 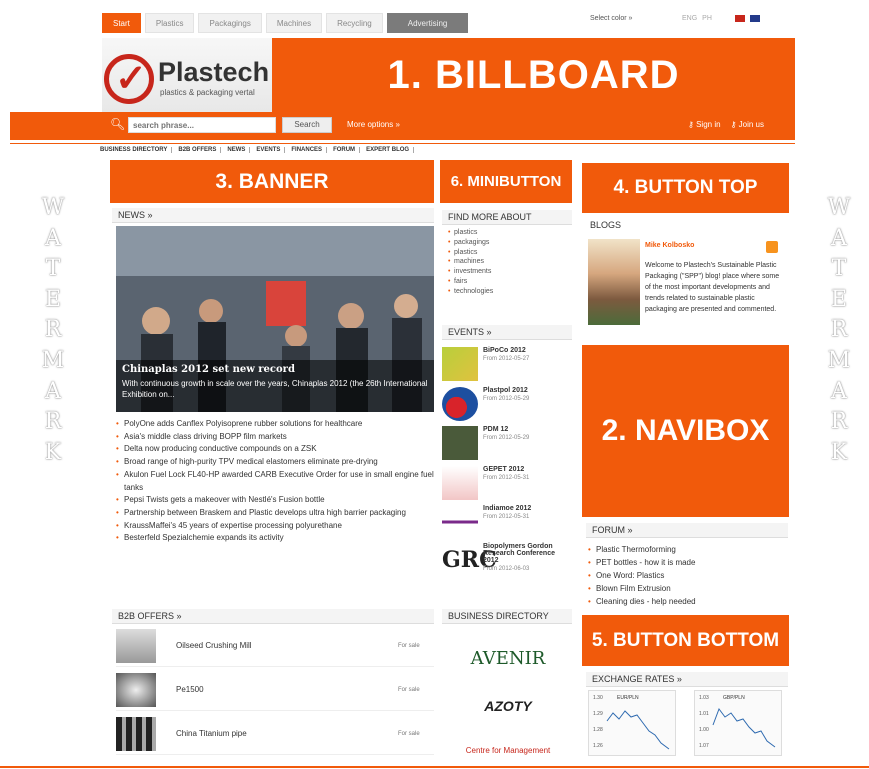 I want to click on eur-rate-line, so click(x=638, y=730).